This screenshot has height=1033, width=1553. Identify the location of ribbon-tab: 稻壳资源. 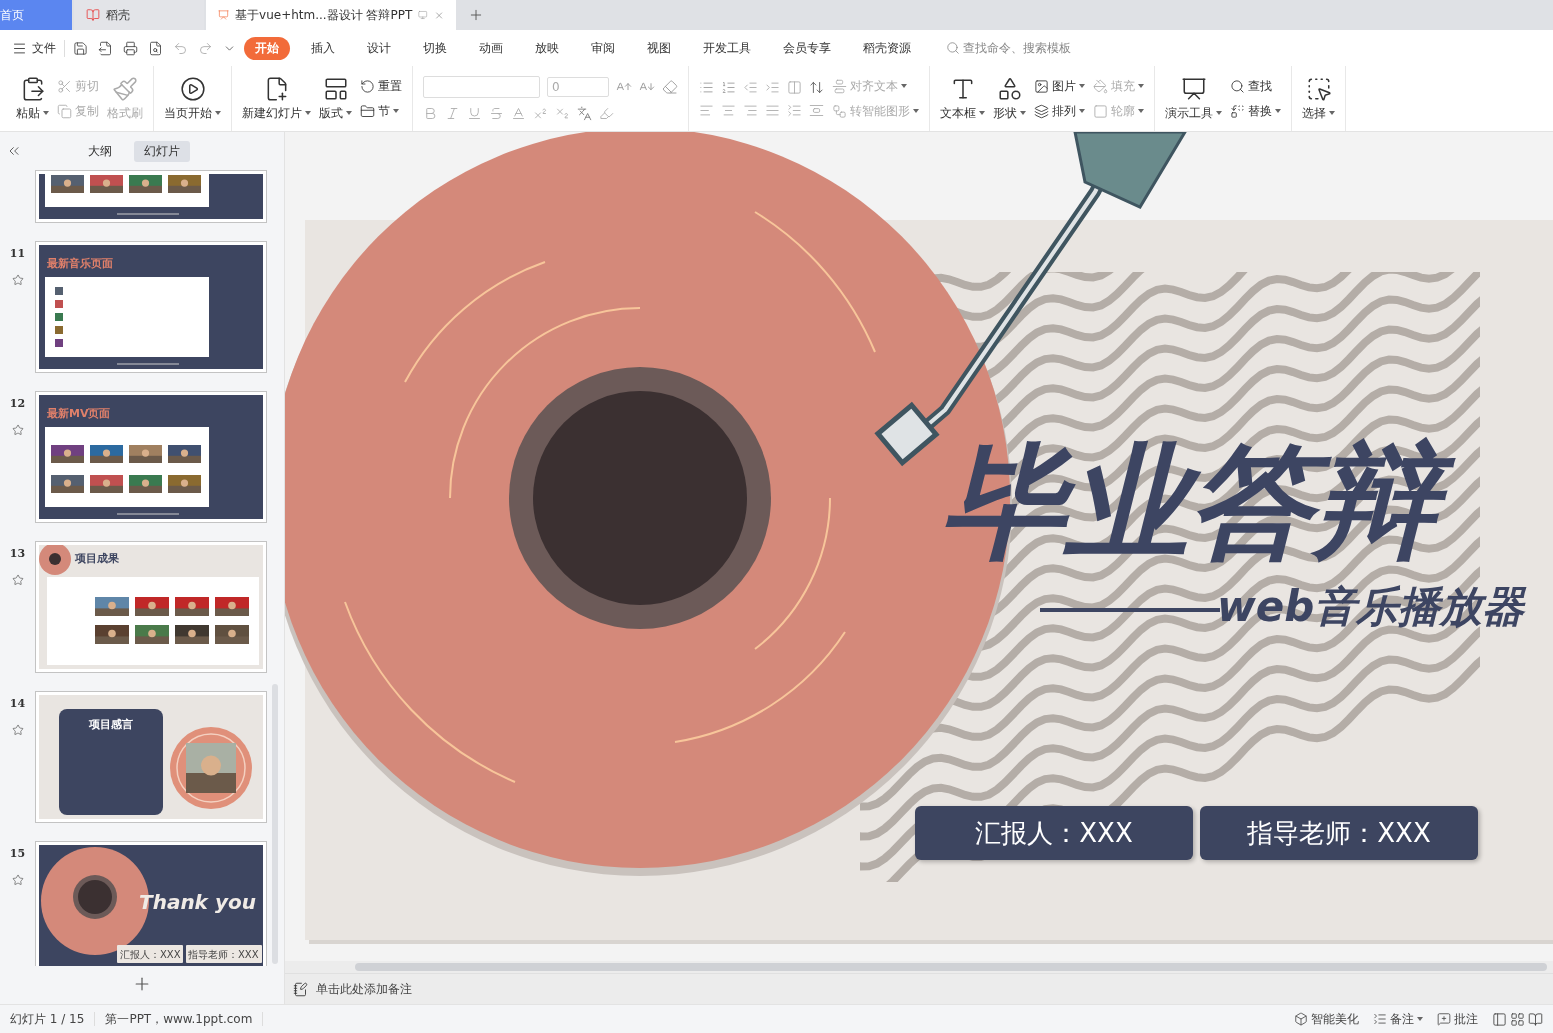
(887, 48).